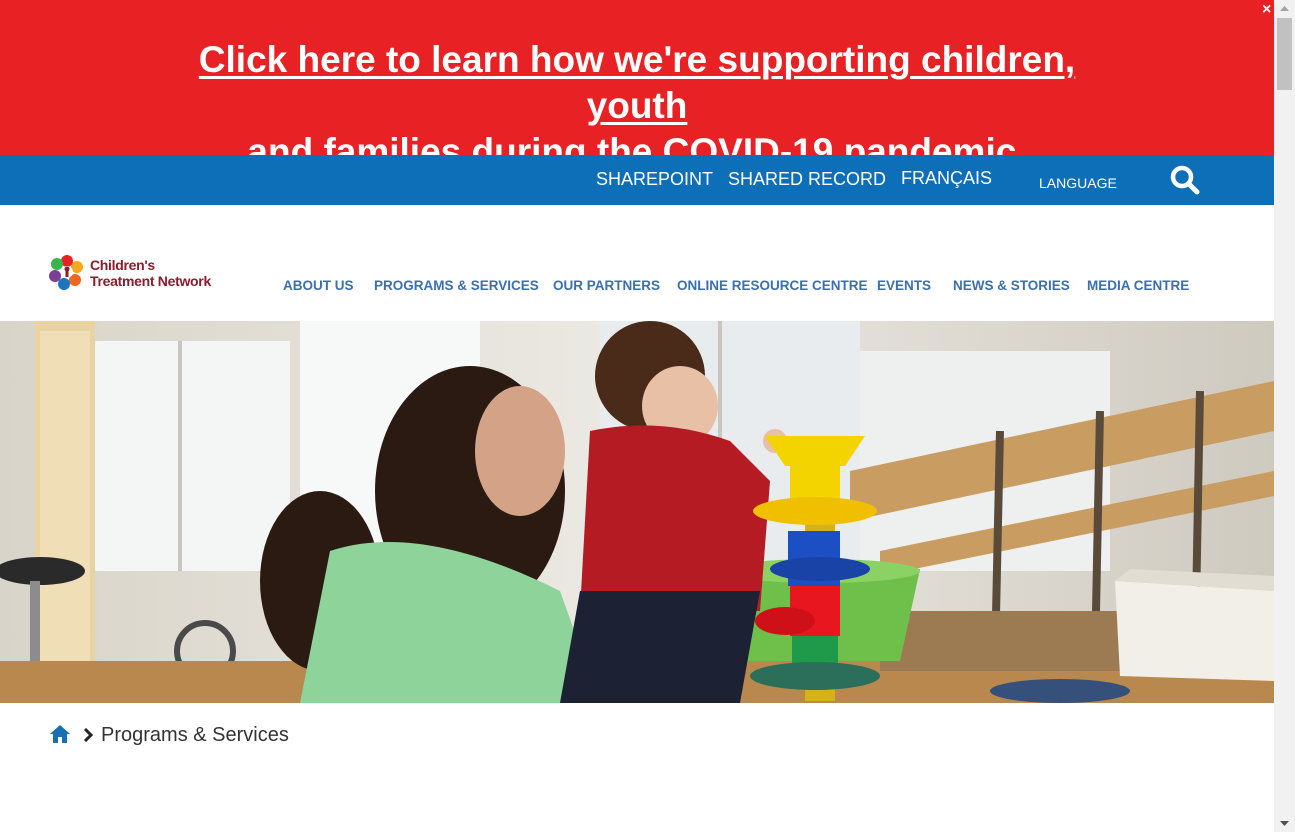  What do you see at coordinates (1011, 286) in the screenshot?
I see `nav-news-stories: NEWS & STORIES` at bounding box center [1011, 286].